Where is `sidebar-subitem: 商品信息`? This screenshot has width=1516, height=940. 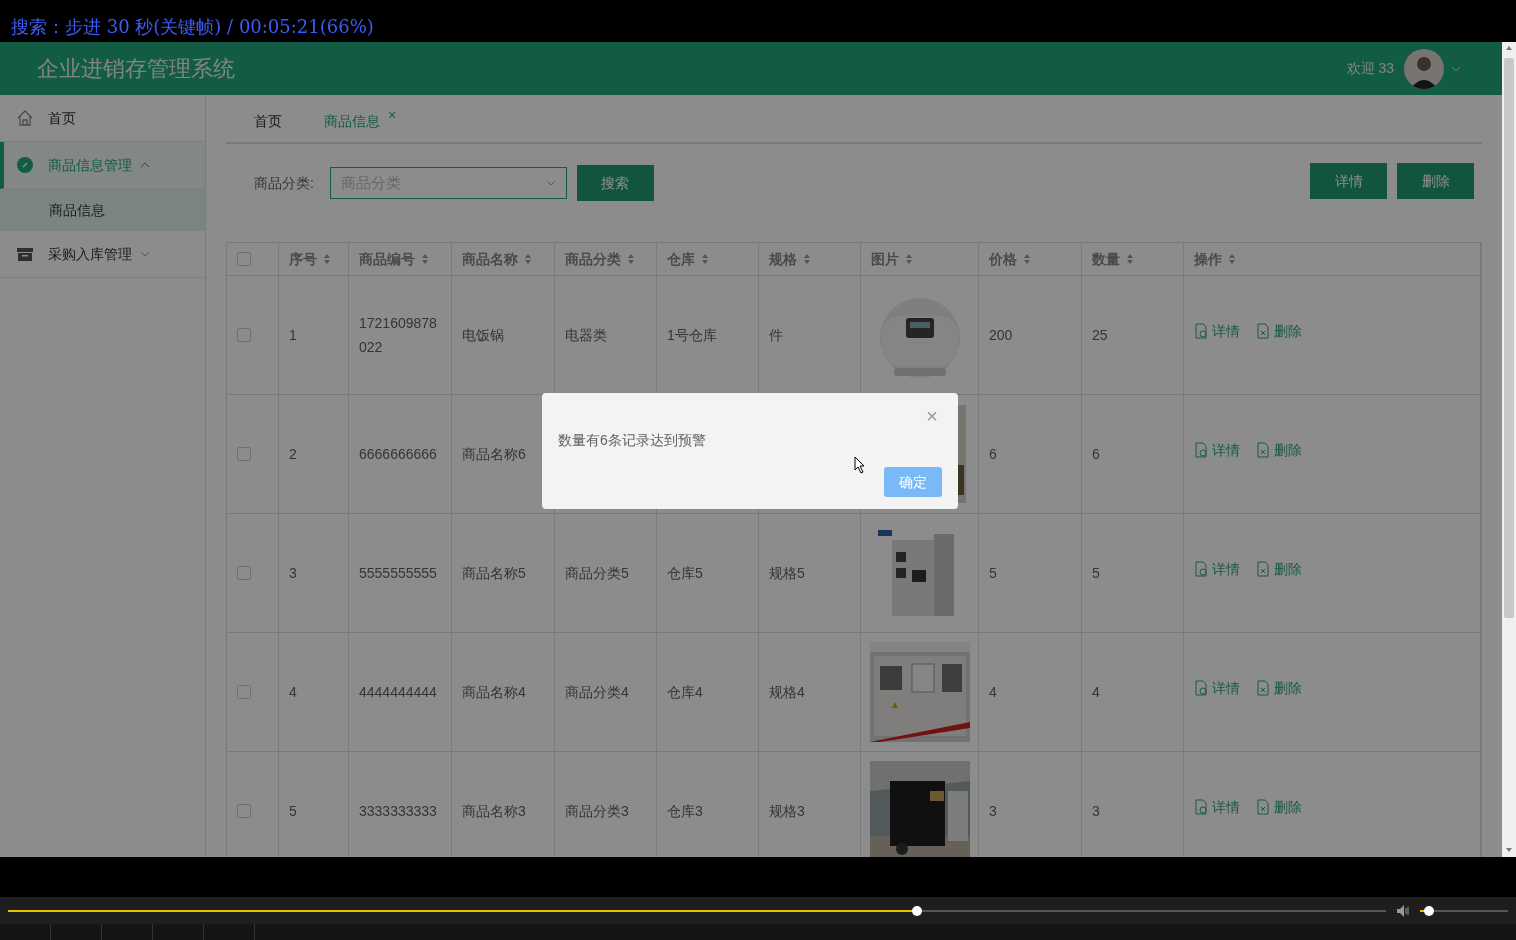
sidebar-subitem: 商品信息 is located at coordinates (102, 210).